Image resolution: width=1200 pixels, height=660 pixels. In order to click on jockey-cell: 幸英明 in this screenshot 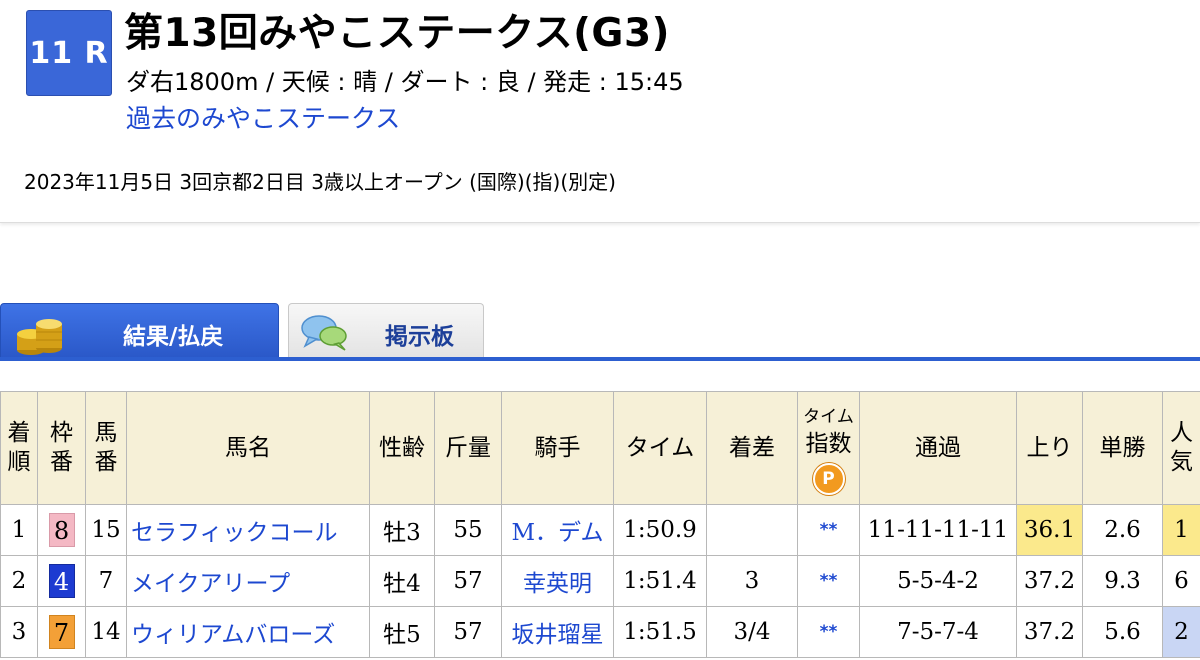, I will do `click(557, 581)`.